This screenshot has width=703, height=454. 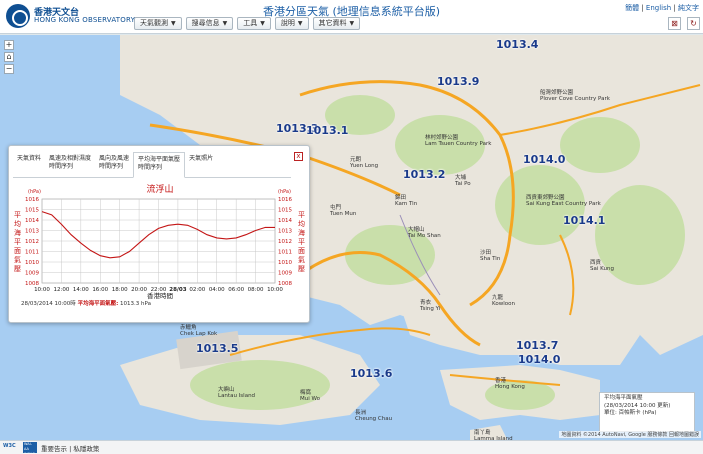 I want to click on place-label: 西貢 Sai Kung, so click(x=602, y=266).